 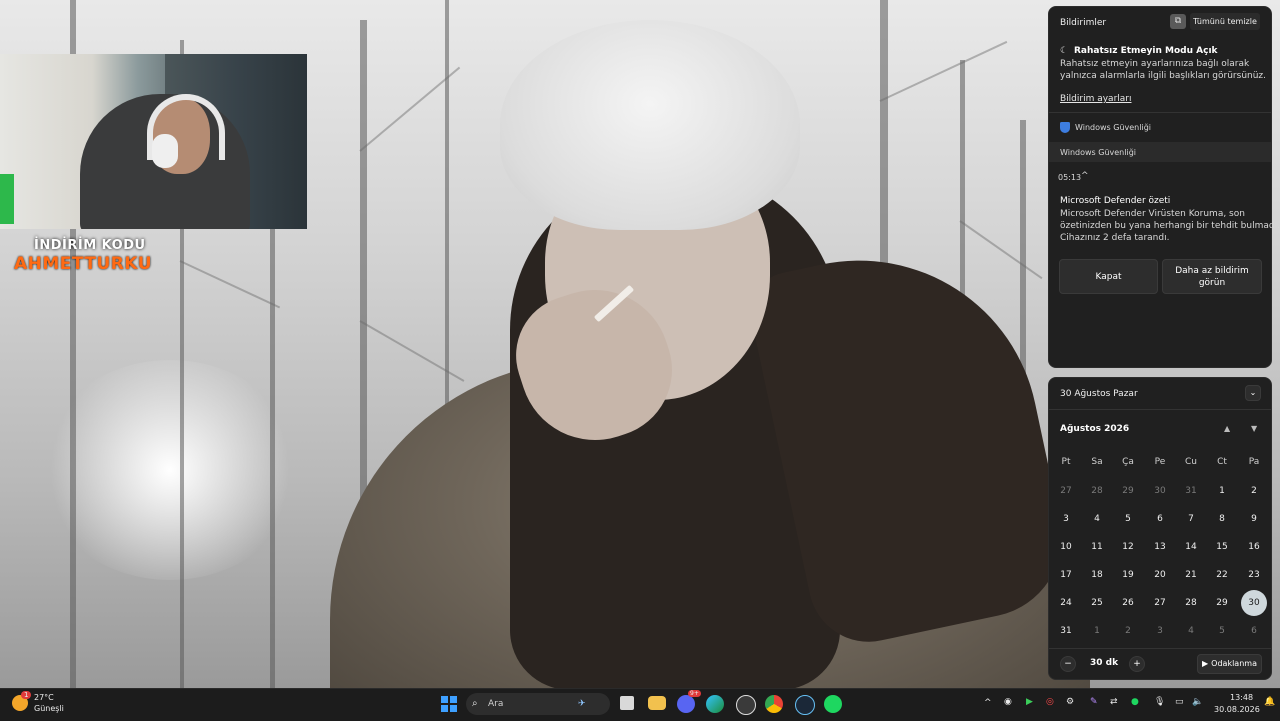 I want to click on calendar-day: 8, so click(x=1222, y=519).